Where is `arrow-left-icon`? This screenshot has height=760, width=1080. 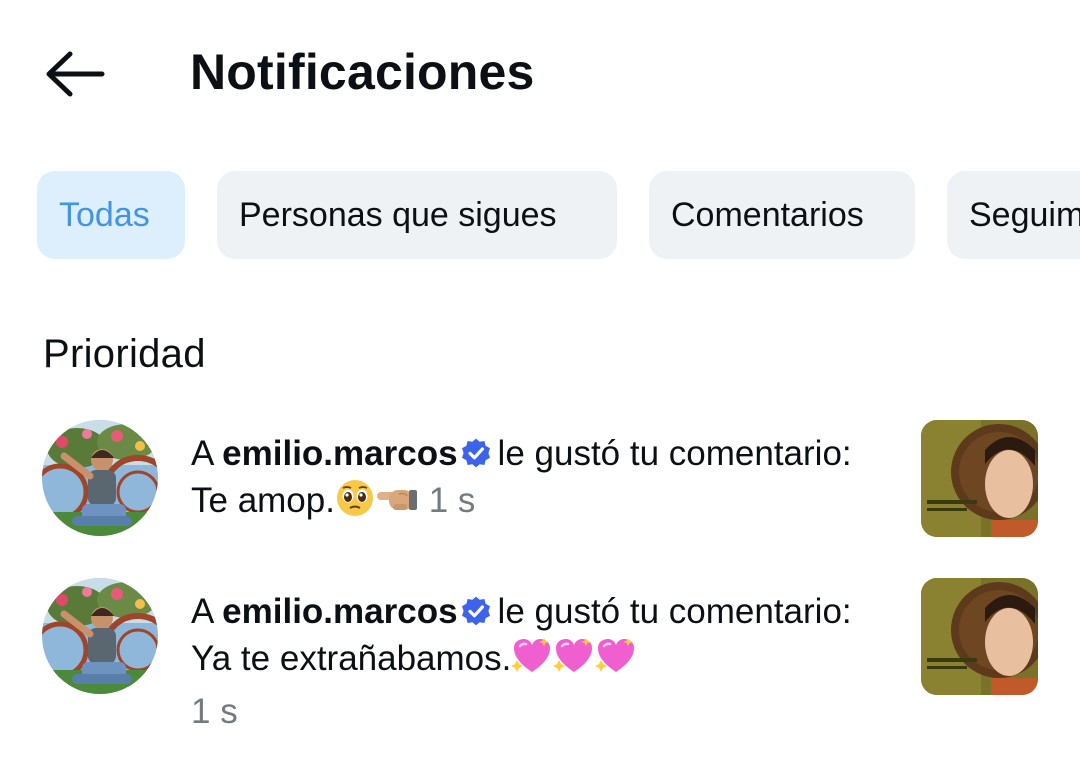
arrow-left-icon is located at coordinates (75, 74).